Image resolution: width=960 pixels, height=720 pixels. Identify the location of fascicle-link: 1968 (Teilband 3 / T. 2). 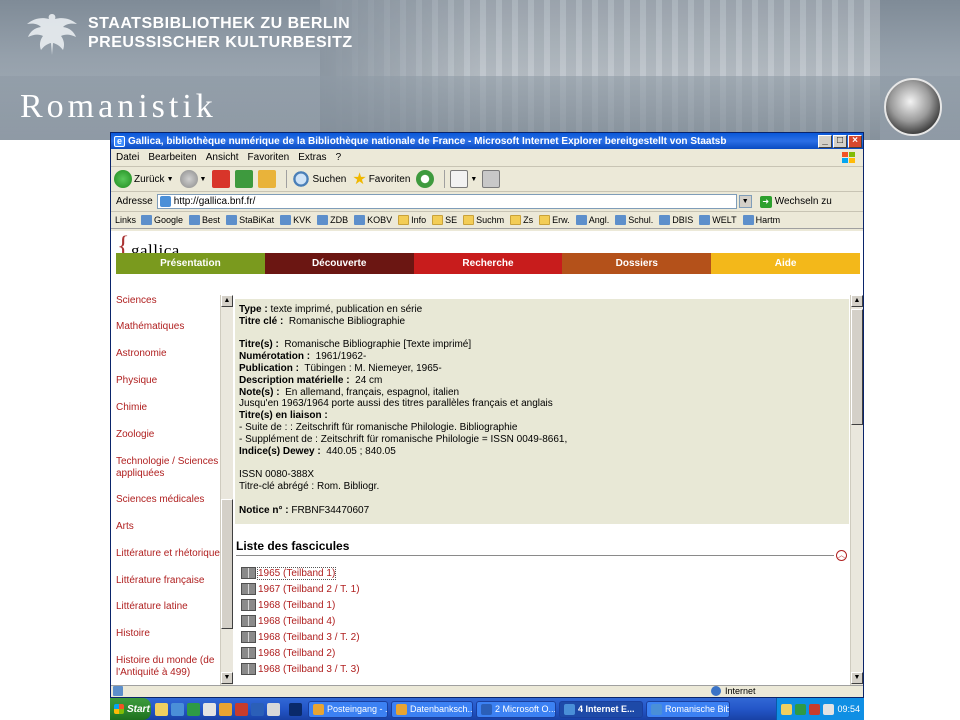
(309, 637).